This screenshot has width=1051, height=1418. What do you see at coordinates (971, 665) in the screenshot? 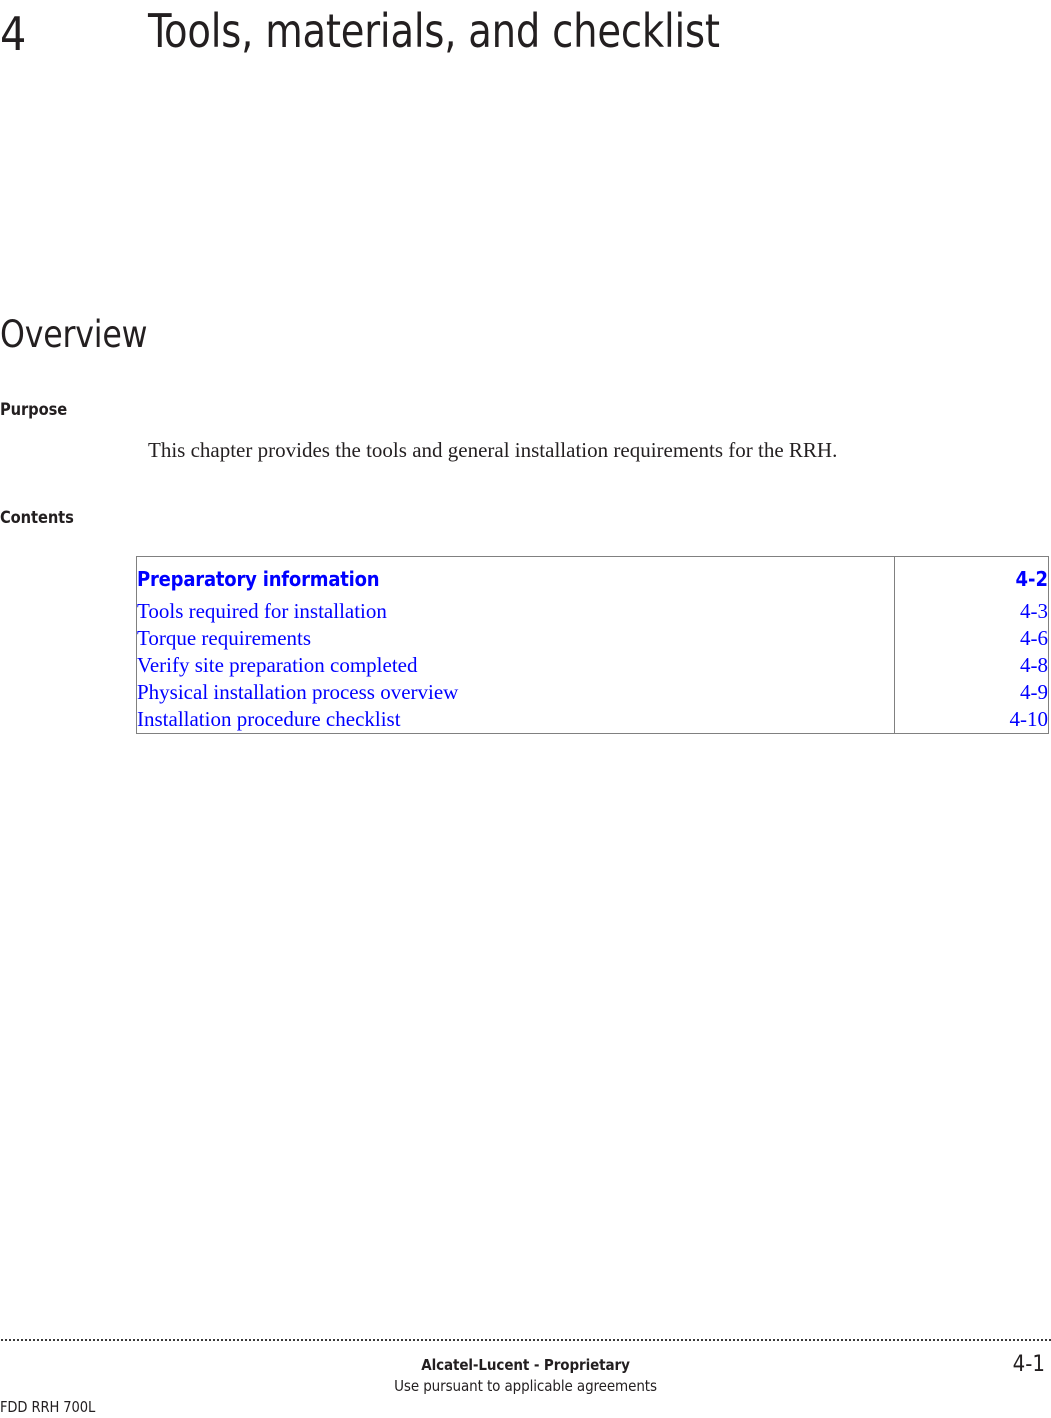
I see `contents-entry-page: 4-8` at bounding box center [971, 665].